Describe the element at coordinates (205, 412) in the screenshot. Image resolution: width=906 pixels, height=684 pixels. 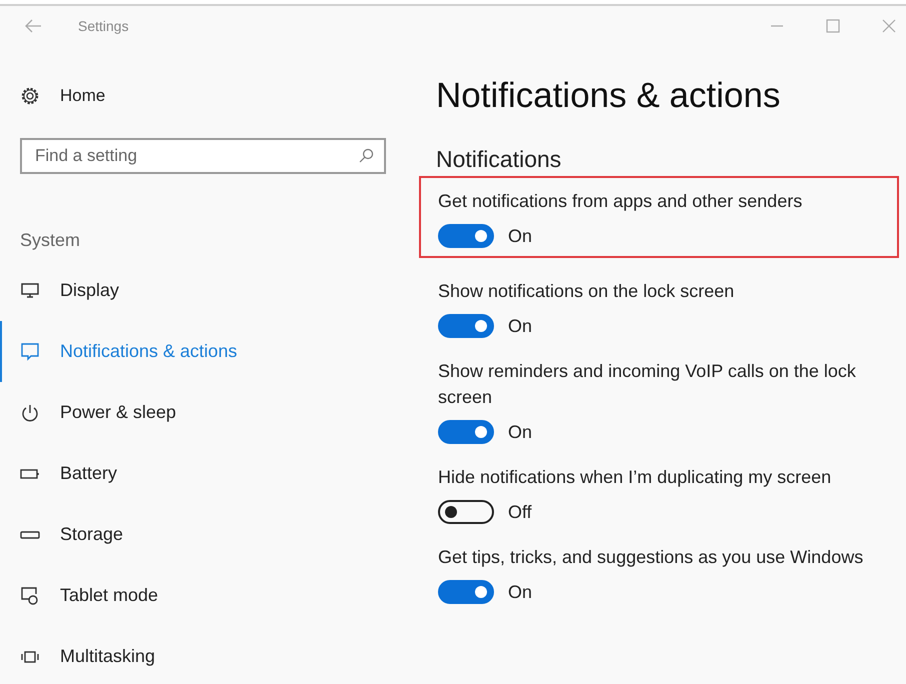
I see `sidebar-item: Power & sleep` at that location.